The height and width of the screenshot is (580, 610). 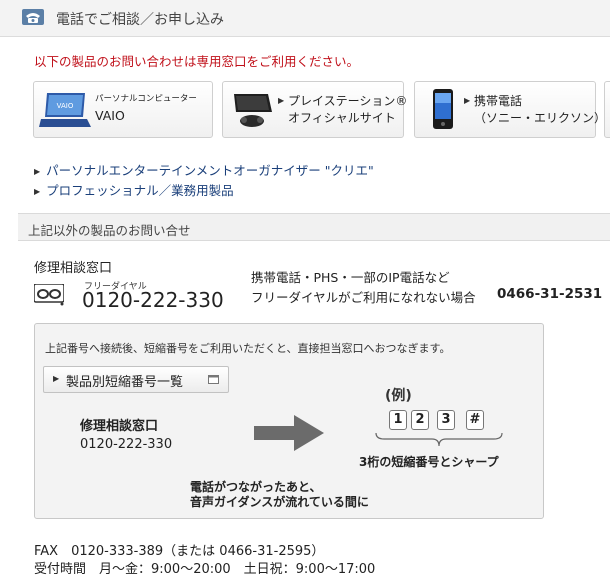 What do you see at coordinates (510, 109) in the screenshot?
I see `product-card-mobile: ▶ 携帯電話 （ソニー・エリクソン）` at bounding box center [510, 109].